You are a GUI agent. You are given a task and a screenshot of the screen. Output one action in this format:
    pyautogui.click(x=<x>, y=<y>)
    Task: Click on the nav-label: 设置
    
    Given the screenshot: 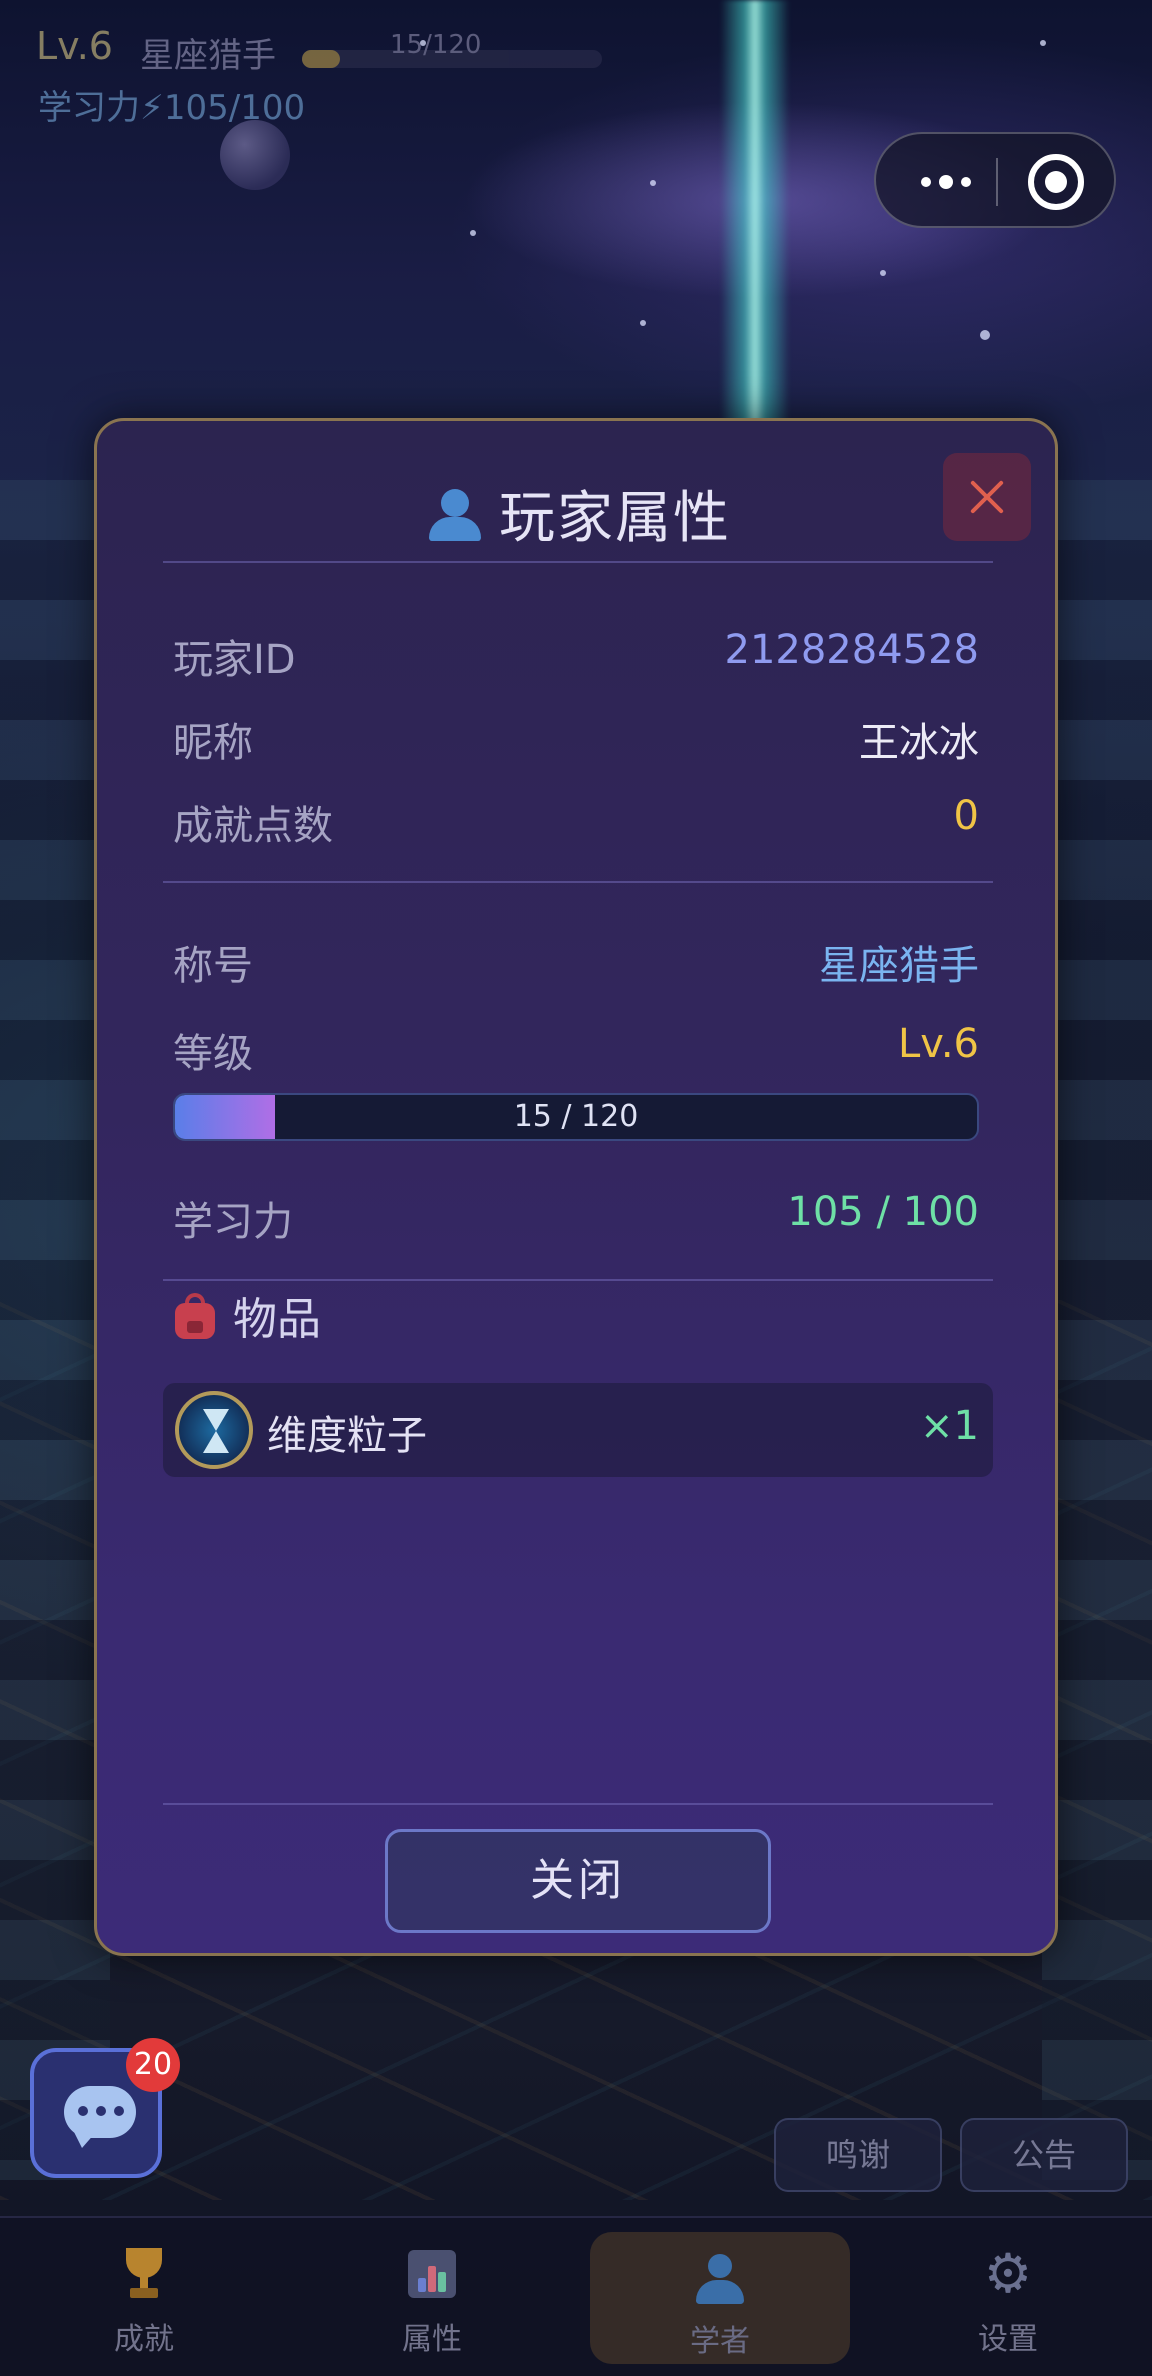 What is the action you would take?
    pyautogui.click(x=1008, y=2339)
    